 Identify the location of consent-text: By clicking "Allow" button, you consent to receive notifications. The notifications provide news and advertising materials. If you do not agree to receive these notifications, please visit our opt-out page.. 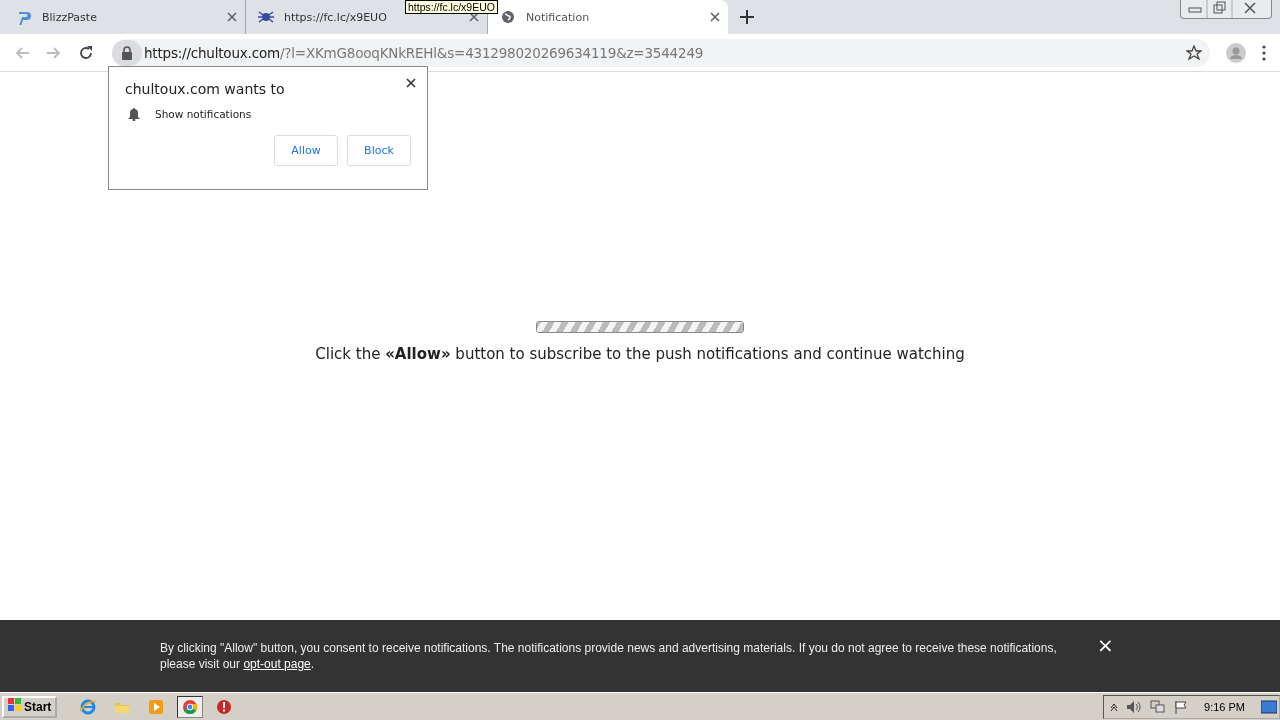
(609, 656).